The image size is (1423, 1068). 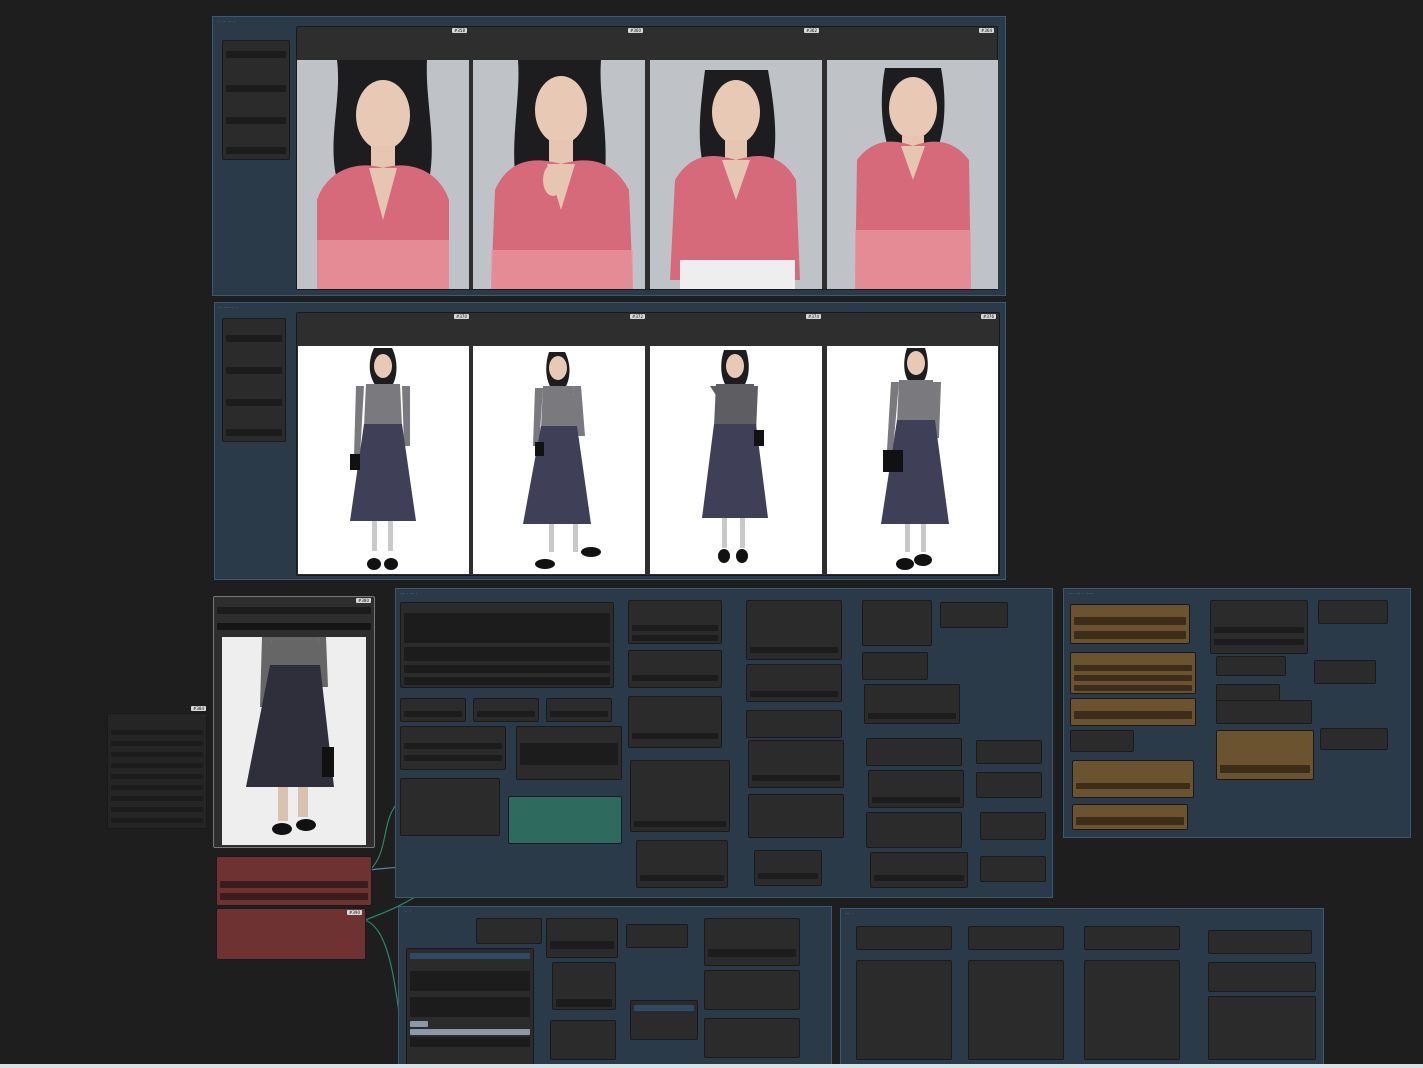 I want to click on encode-node, so click(x=569, y=753).